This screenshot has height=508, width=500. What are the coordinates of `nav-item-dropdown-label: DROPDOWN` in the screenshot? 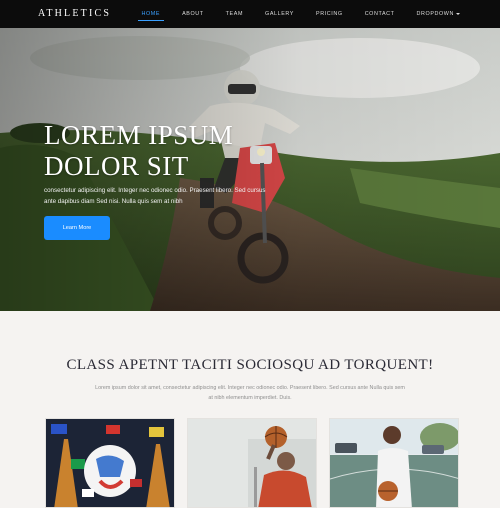 It's located at (435, 14).